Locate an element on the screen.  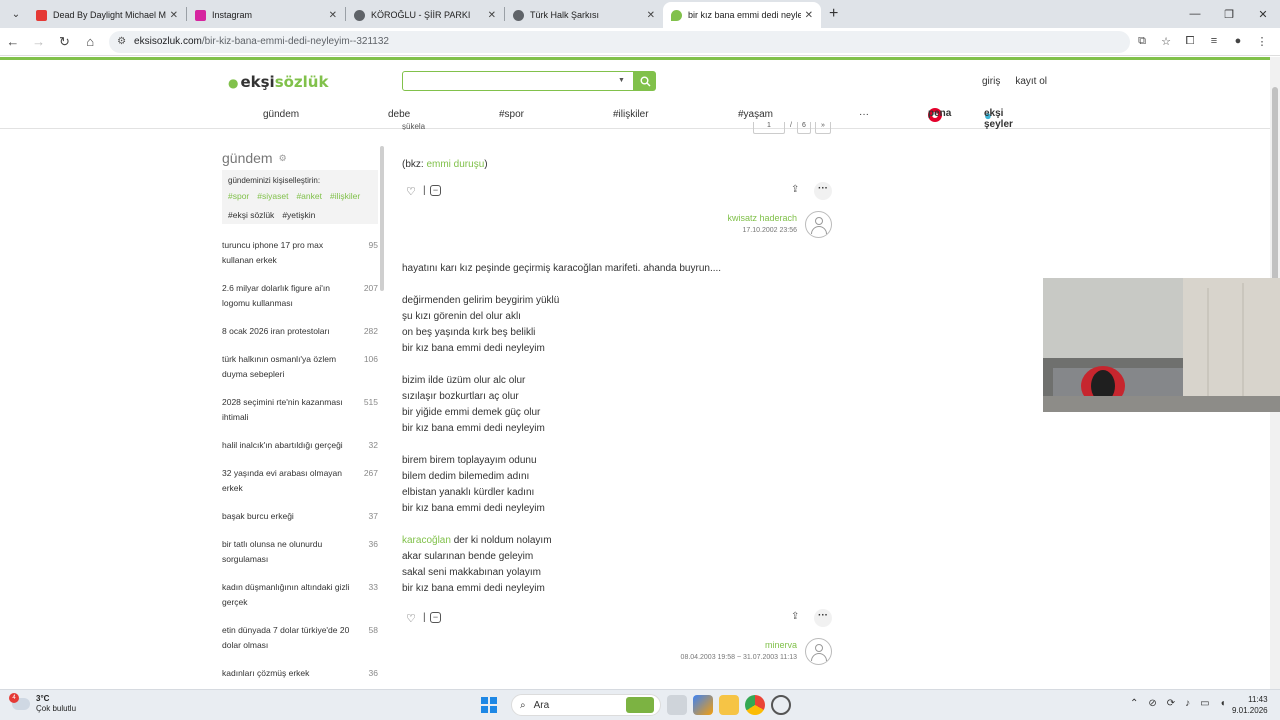
minimize-icon: — is located at coordinates (1195, 14).